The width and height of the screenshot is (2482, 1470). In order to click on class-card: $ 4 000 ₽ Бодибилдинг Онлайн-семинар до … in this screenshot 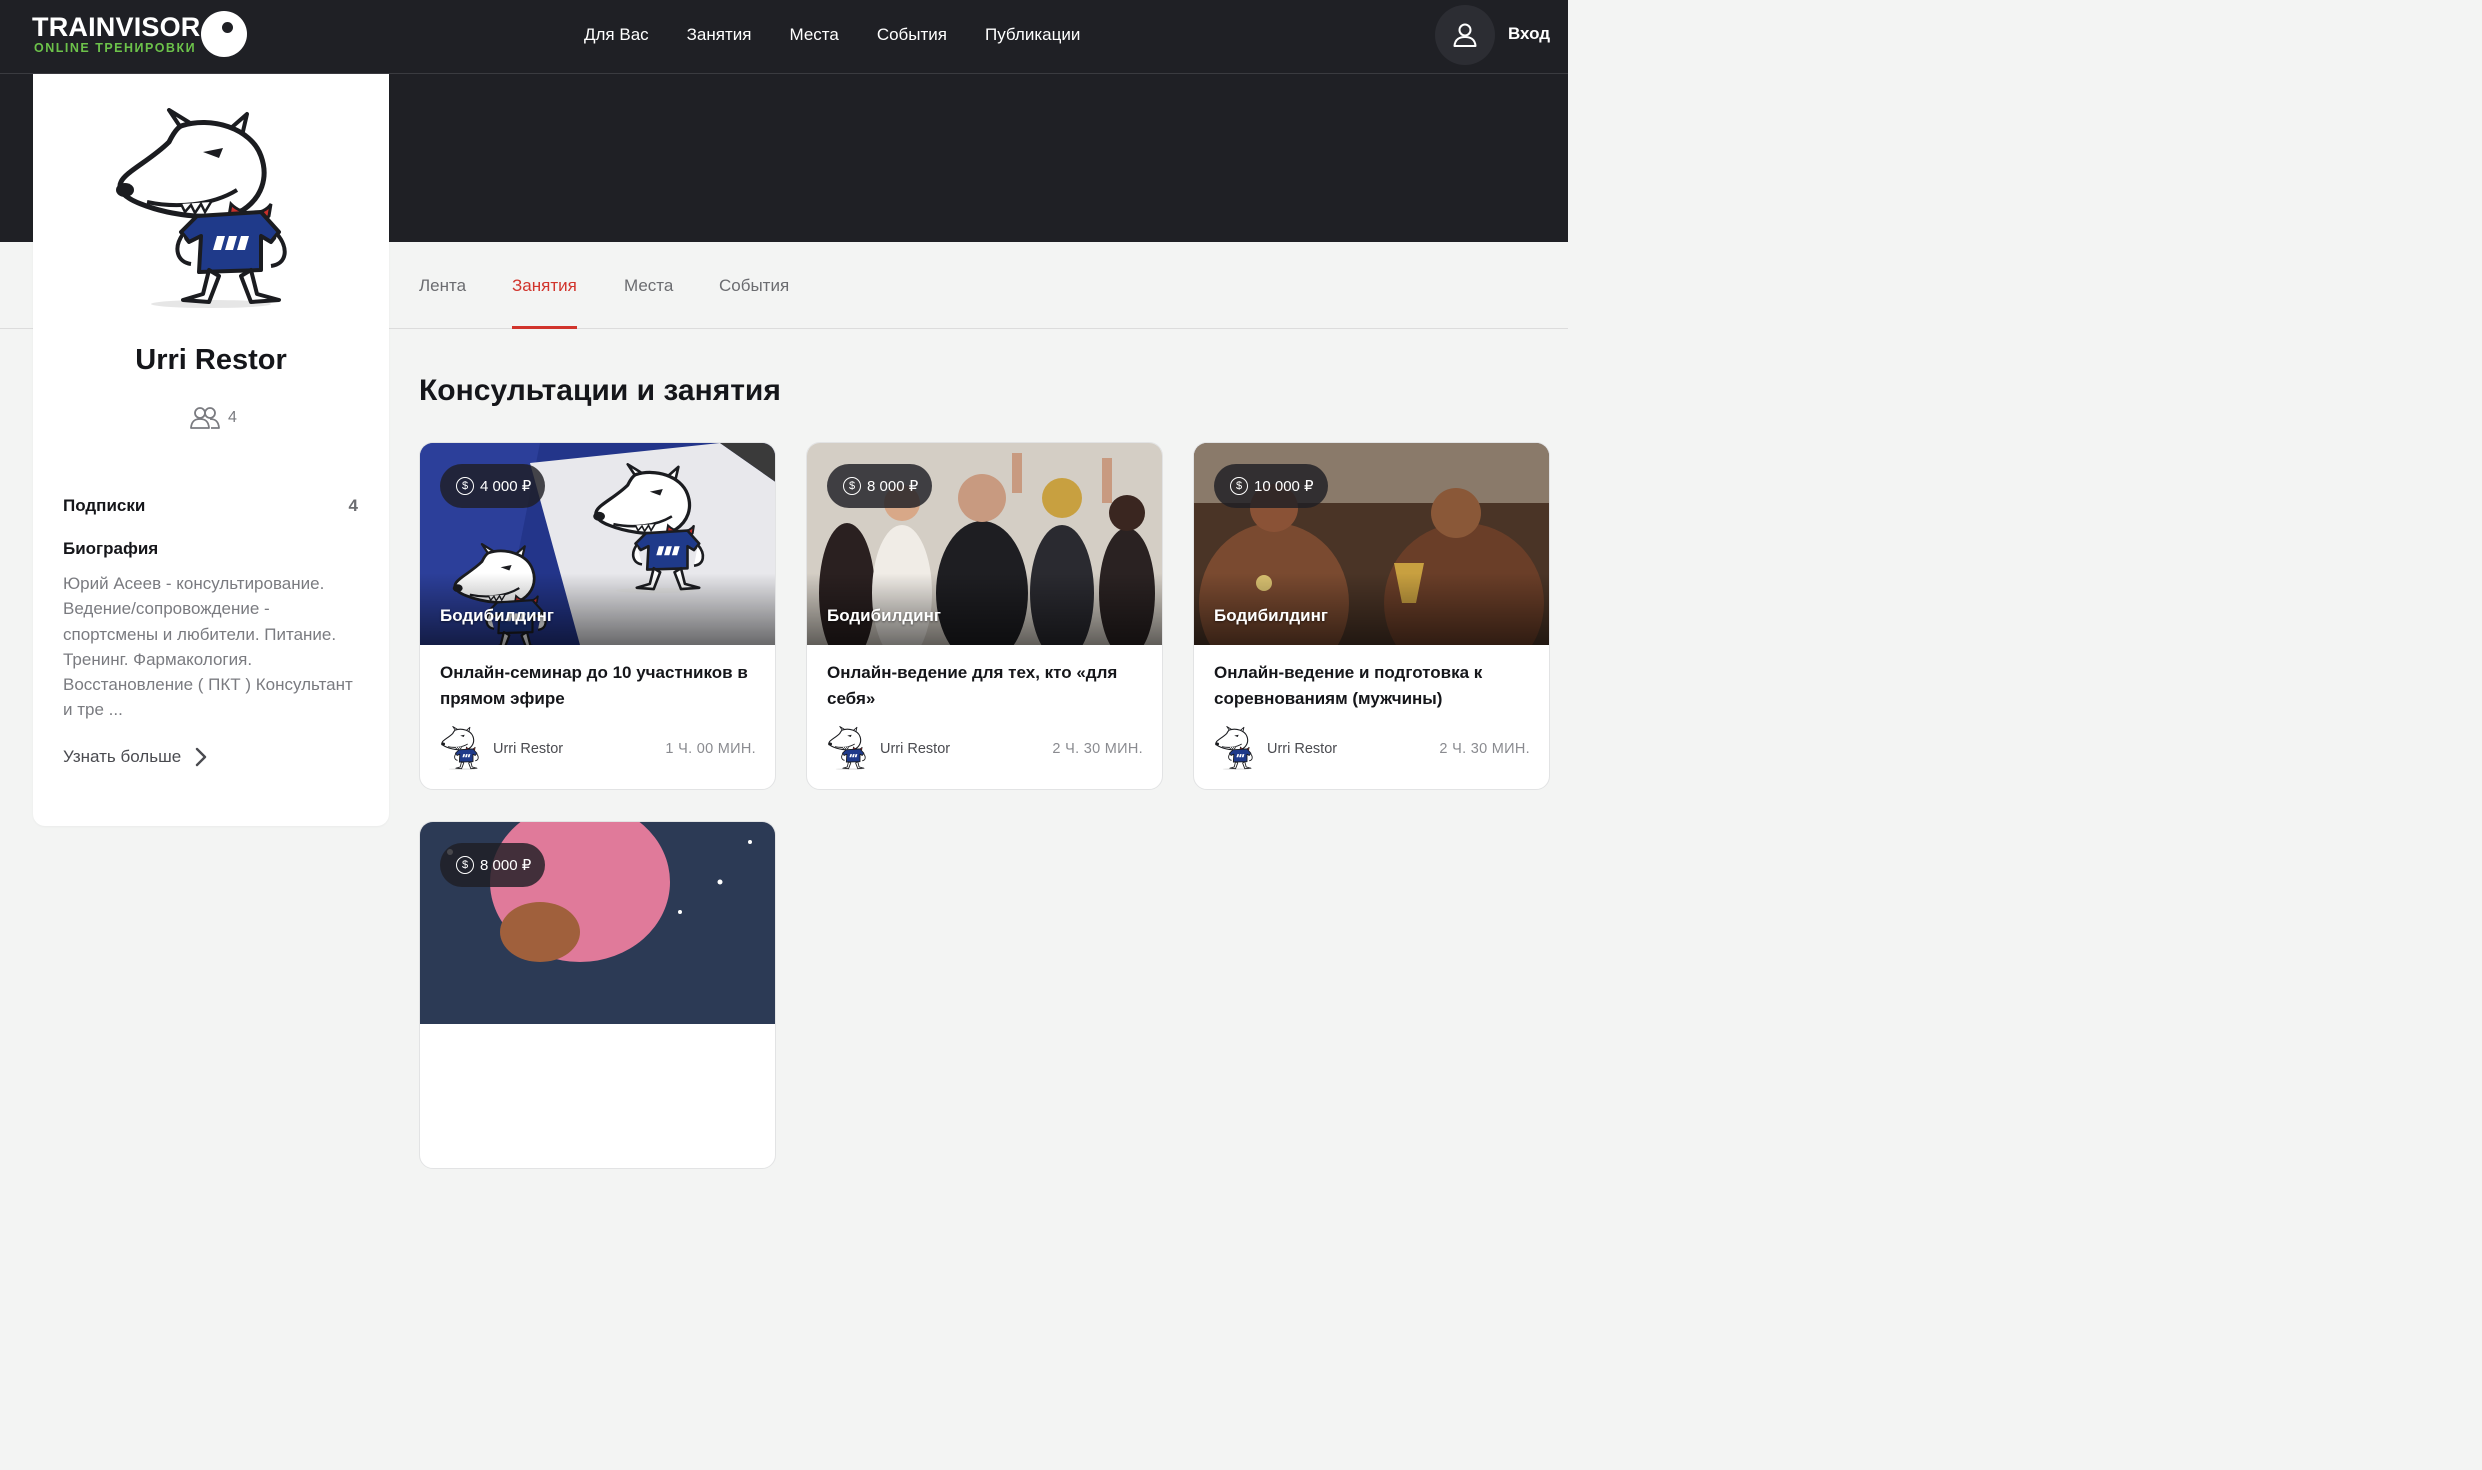, I will do `click(597, 616)`.